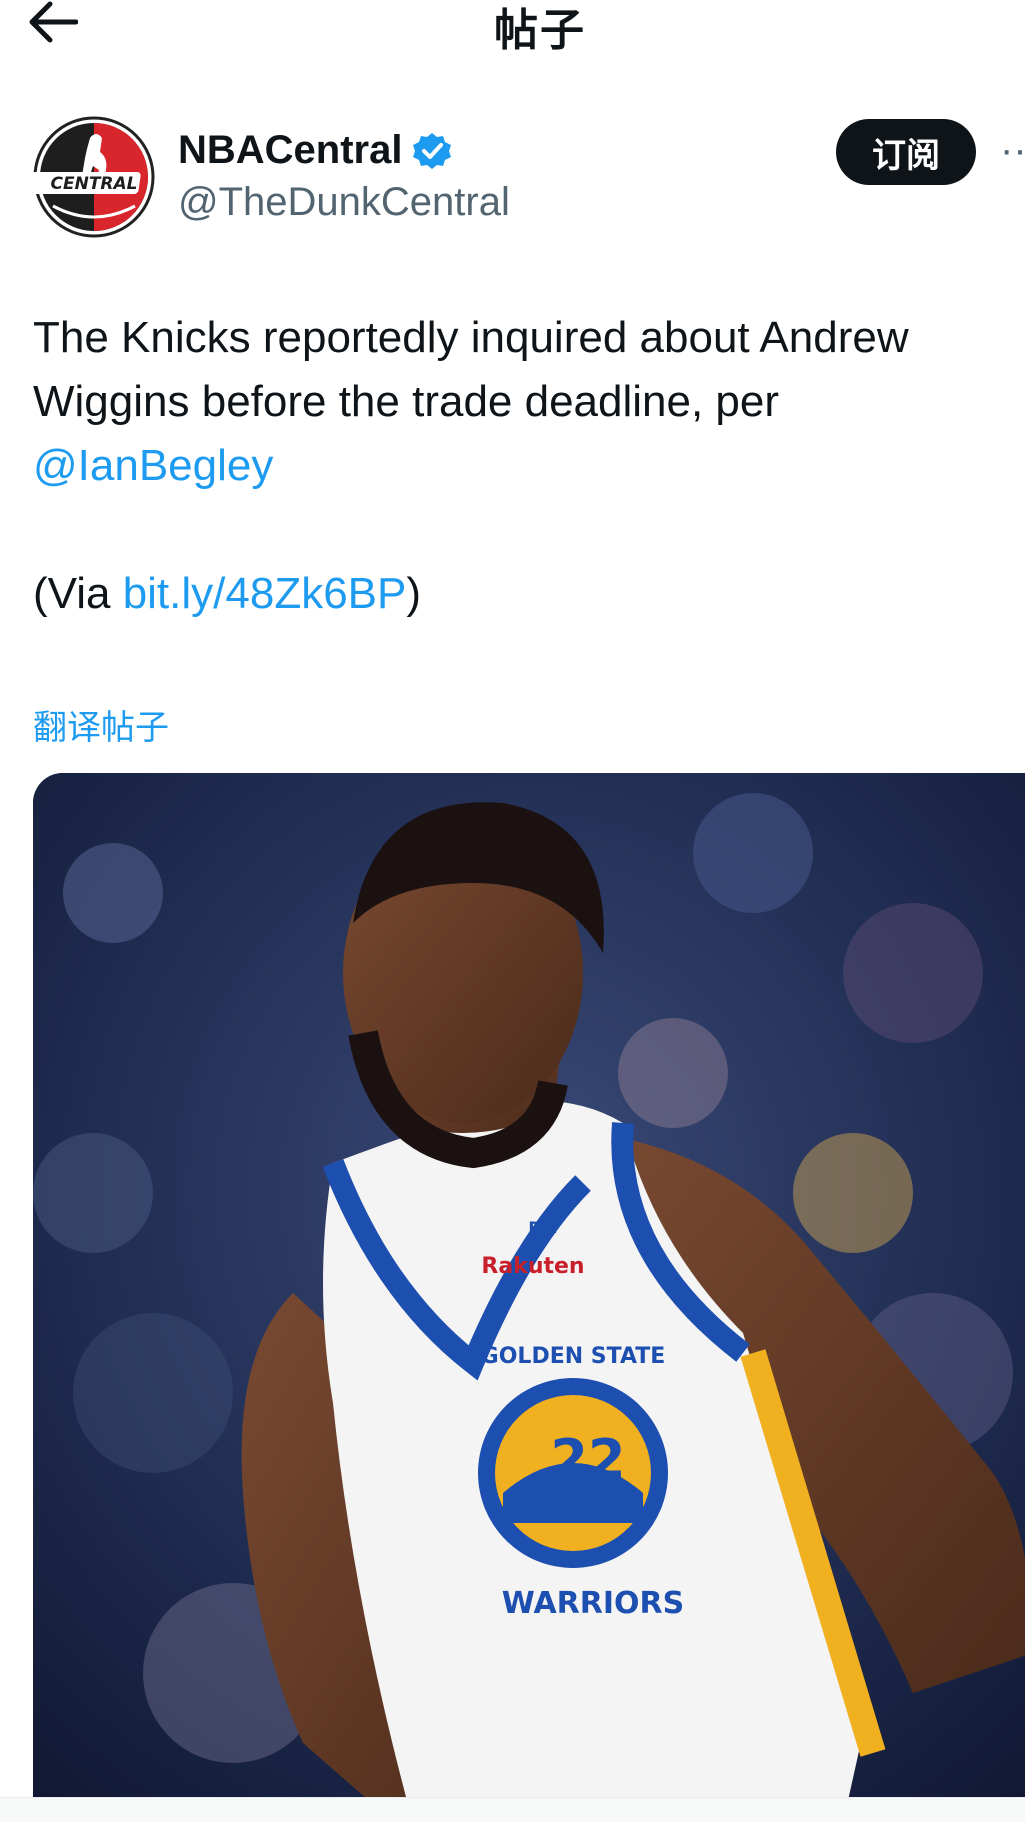 The image size is (1025, 1822). What do you see at coordinates (406, 401) in the screenshot?
I see `tweet-text-line: Wiggins before the trade deadline, per` at bounding box center [406, 401].